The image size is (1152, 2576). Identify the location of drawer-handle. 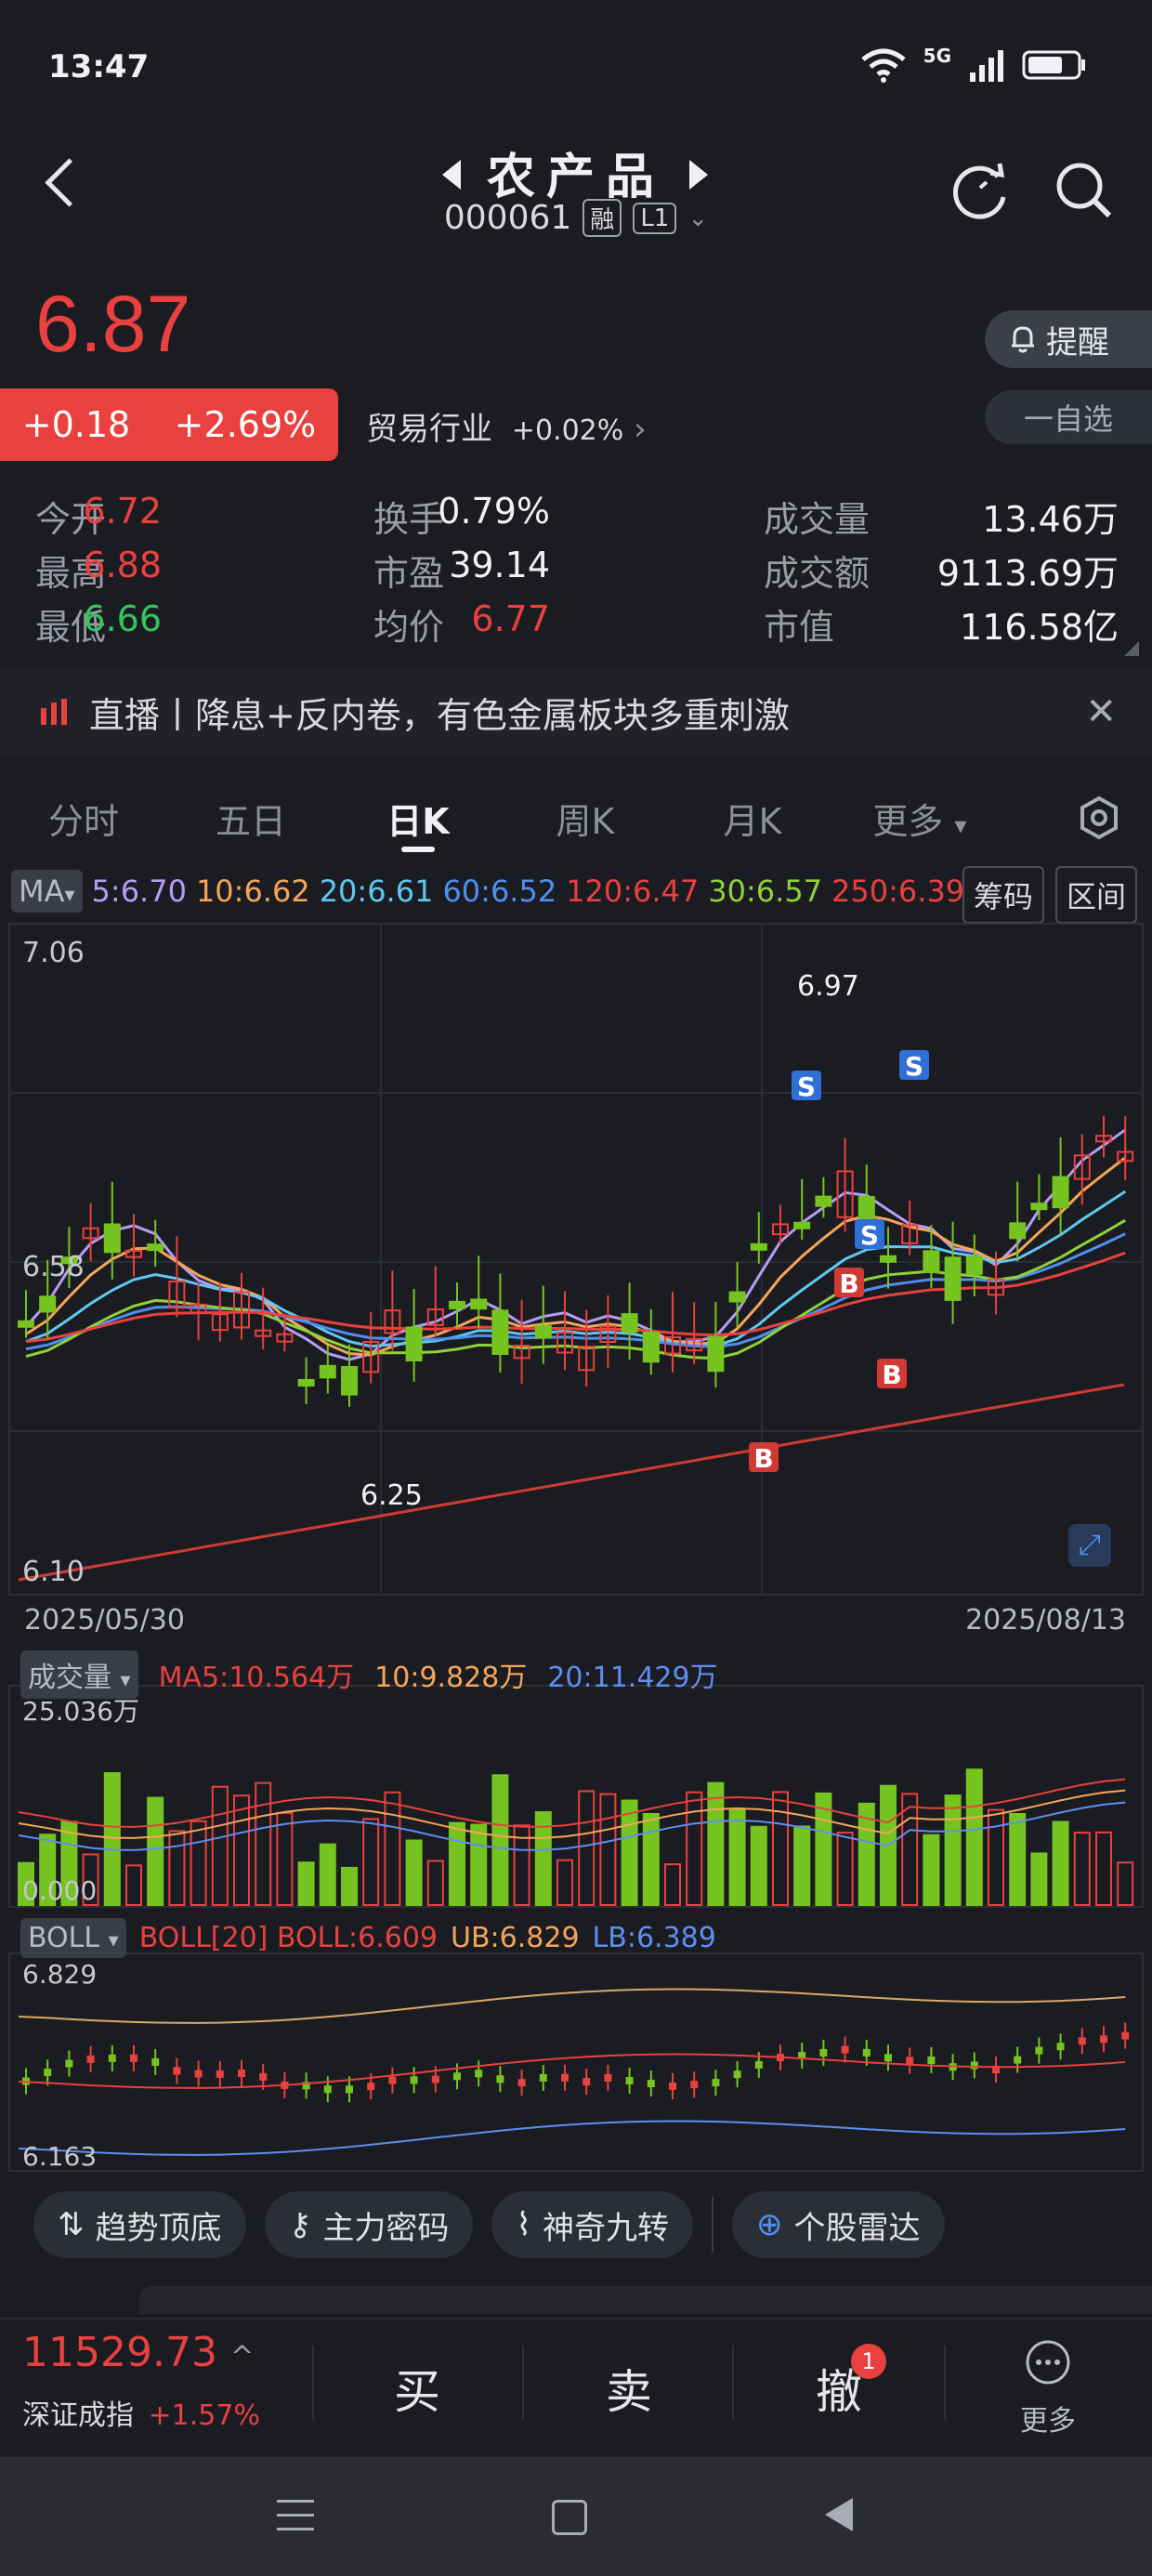
(645, 2300).